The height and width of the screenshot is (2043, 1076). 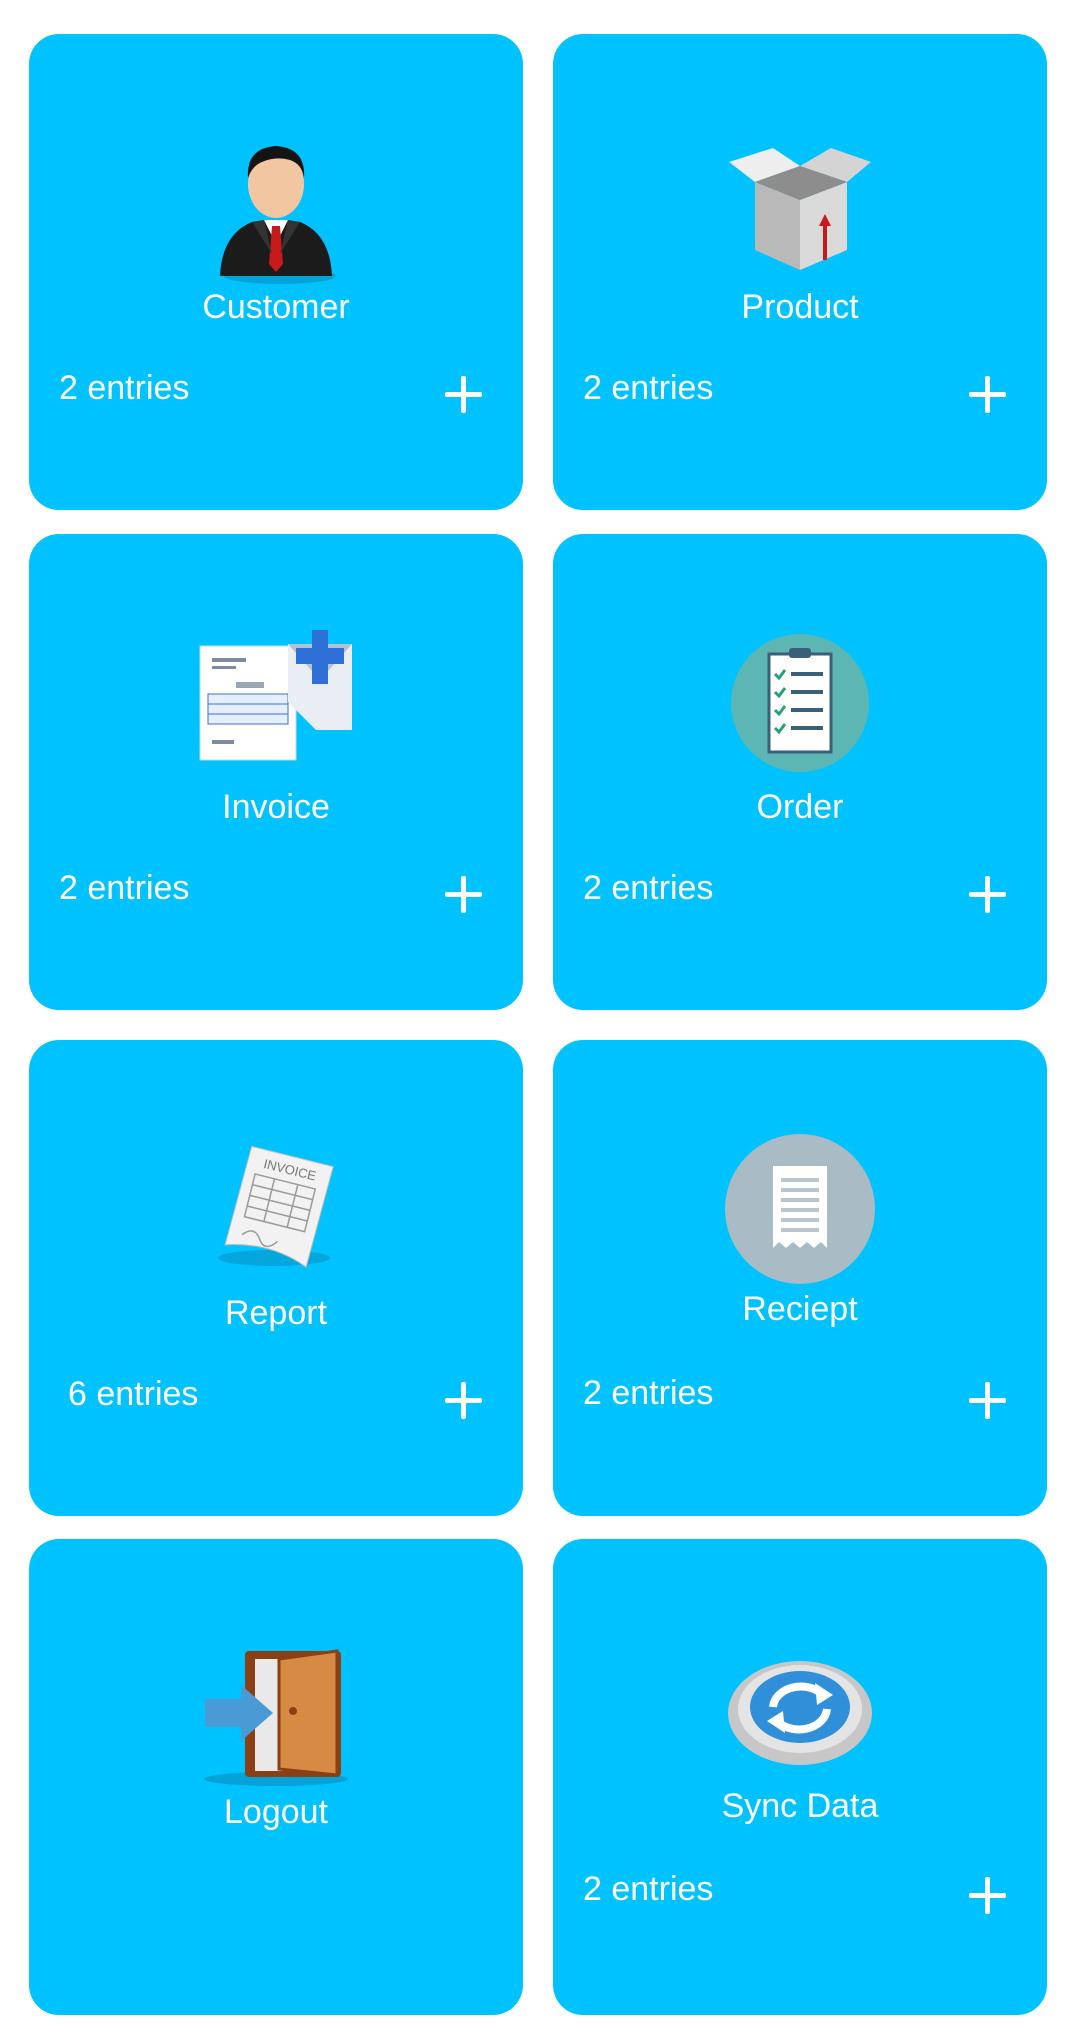 I want to click on receipt-icon, so click(x=800, y=1209).